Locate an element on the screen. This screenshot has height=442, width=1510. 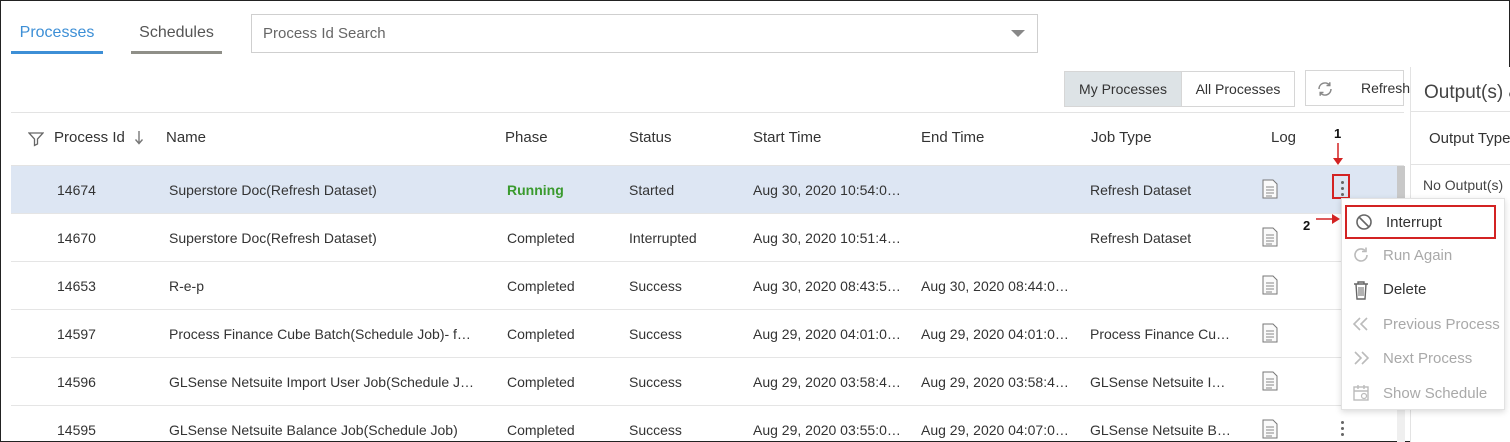
menu-item-delete: Delete is located at coordinates (1424, 289).